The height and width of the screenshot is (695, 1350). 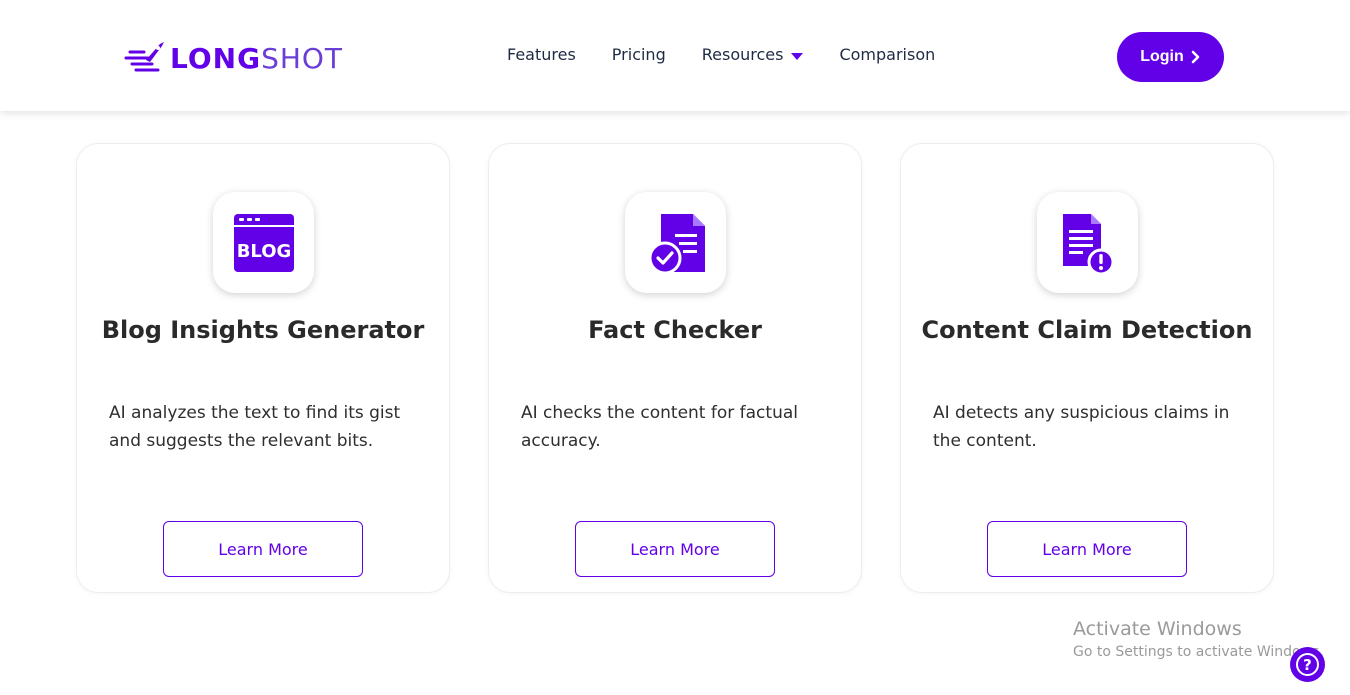 I want to click on document-alert-icon, so click(x=1088, y=243).